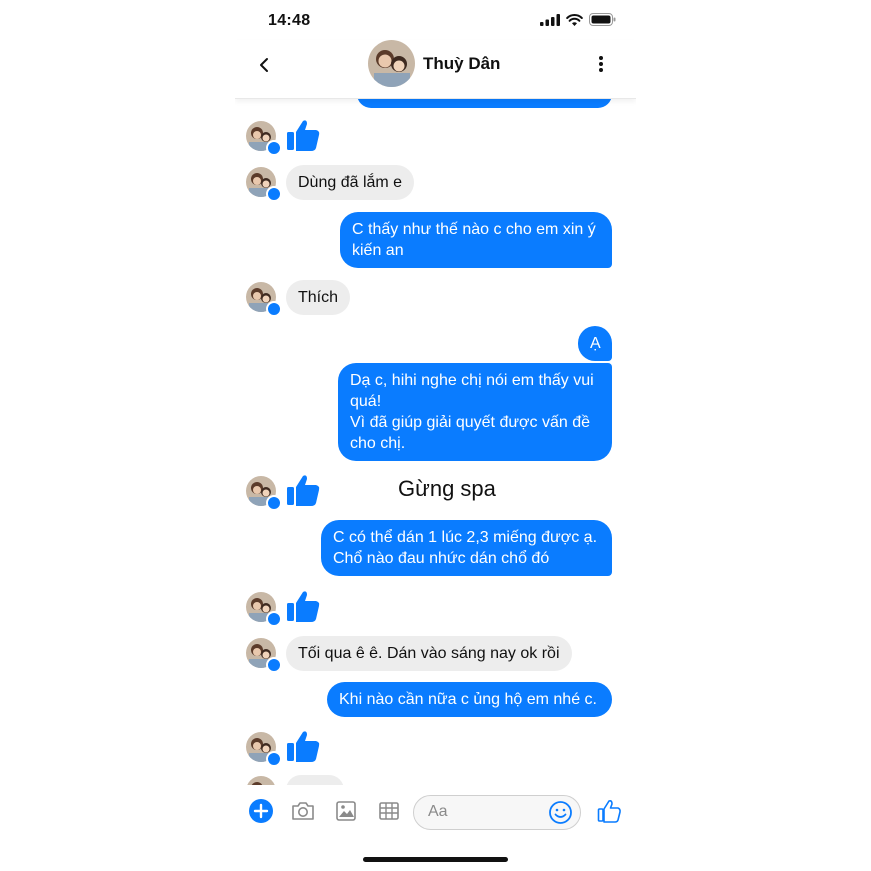 Image resolution: width=871 pixels, height=871 pixels. I want to click on message-line: cho chị., so click(378, 443).